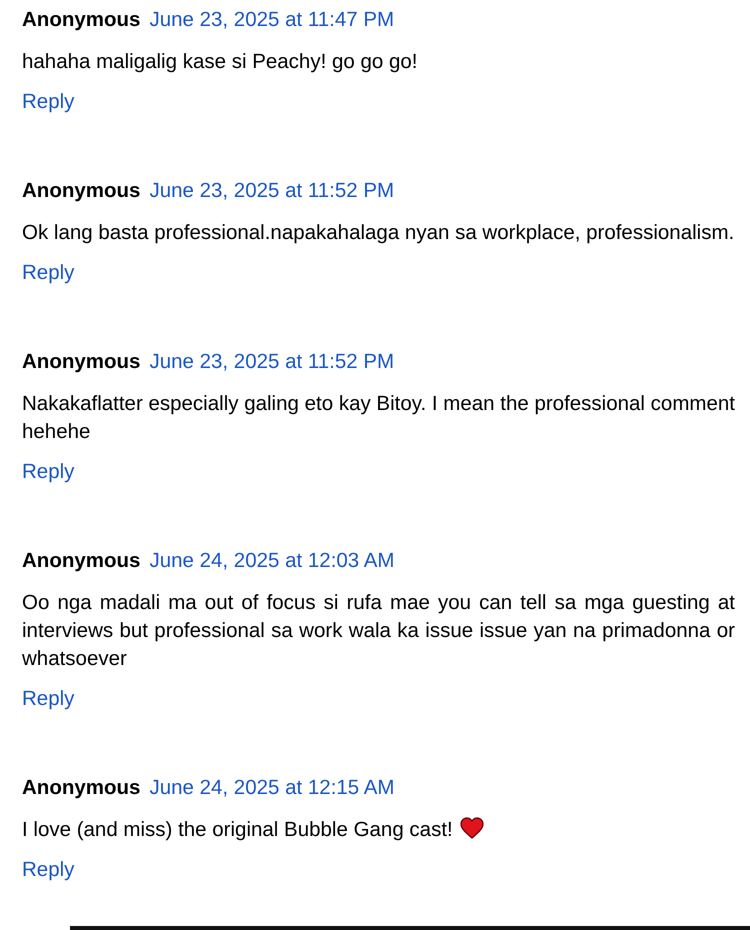 The height and width of the screenshot is (930, 750). Describe the element at coordinates (378, 630) in the screenshot. I see `comment-text: Oo nga madali ma out of focus si rufa mae you can tell sa mga guesting at interviews but professional sa work wala ka issue issue yan na primadonna or whatsoever` at that location.